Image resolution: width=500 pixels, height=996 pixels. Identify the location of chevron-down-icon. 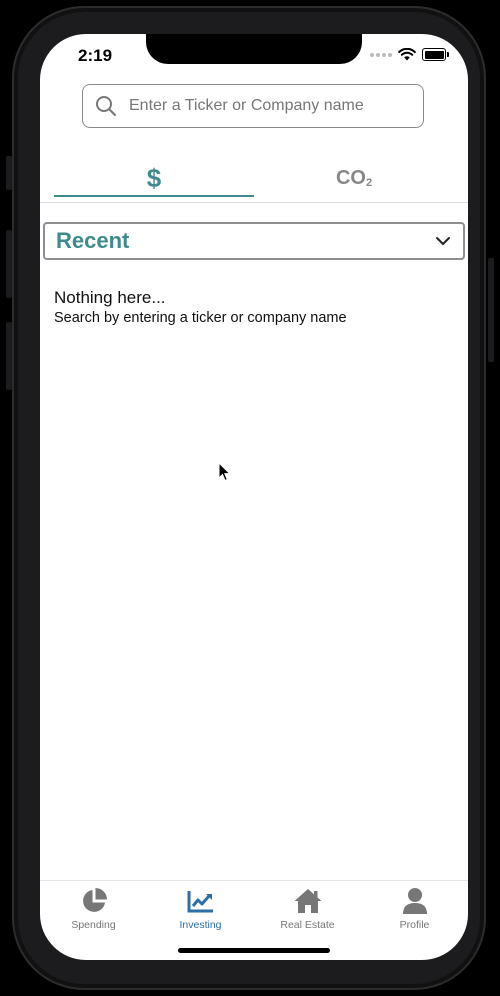
(443, 241).